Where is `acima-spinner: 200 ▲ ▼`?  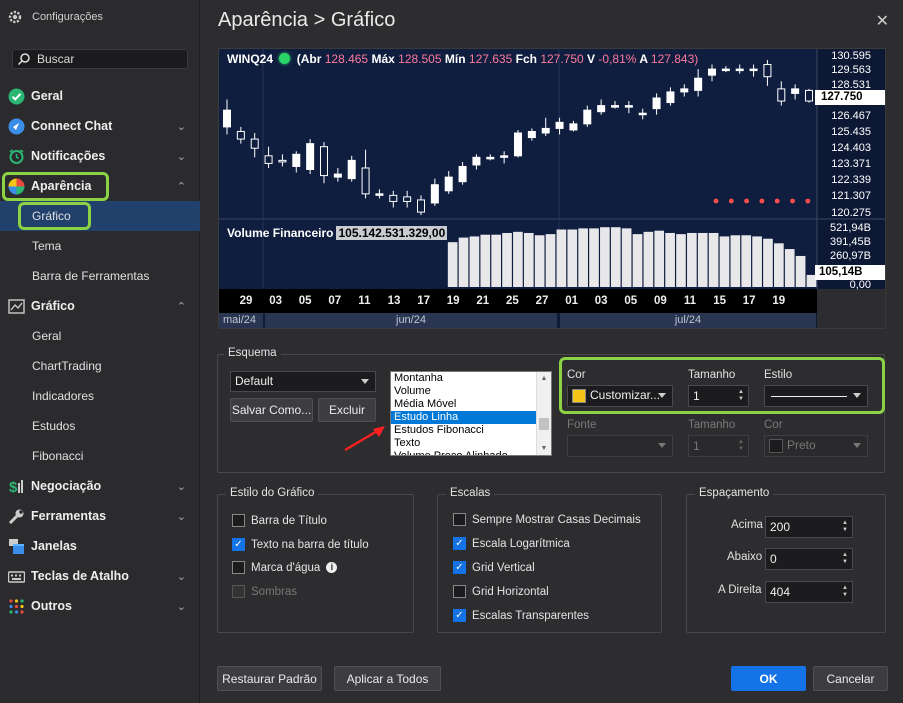
acima-spinner: 200 ▲ ▼ is located at coordinates (809, 527).